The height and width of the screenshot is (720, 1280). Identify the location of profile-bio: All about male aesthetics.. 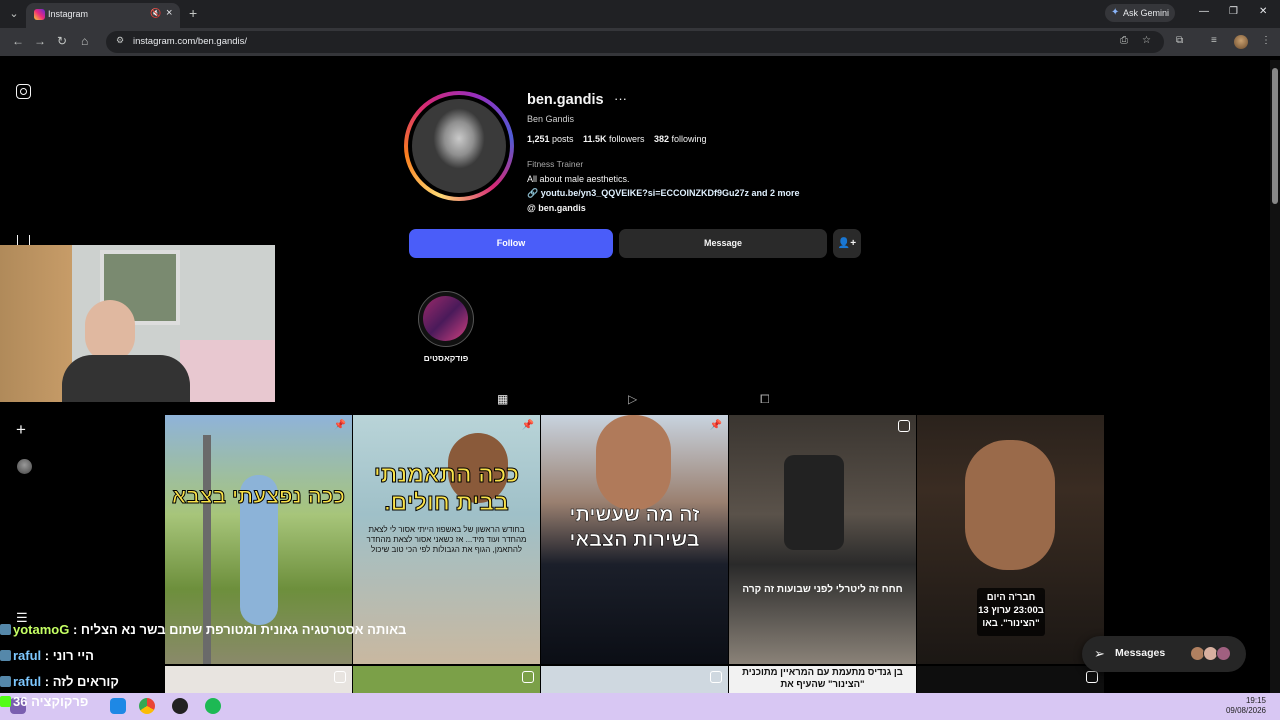
(578, 179).